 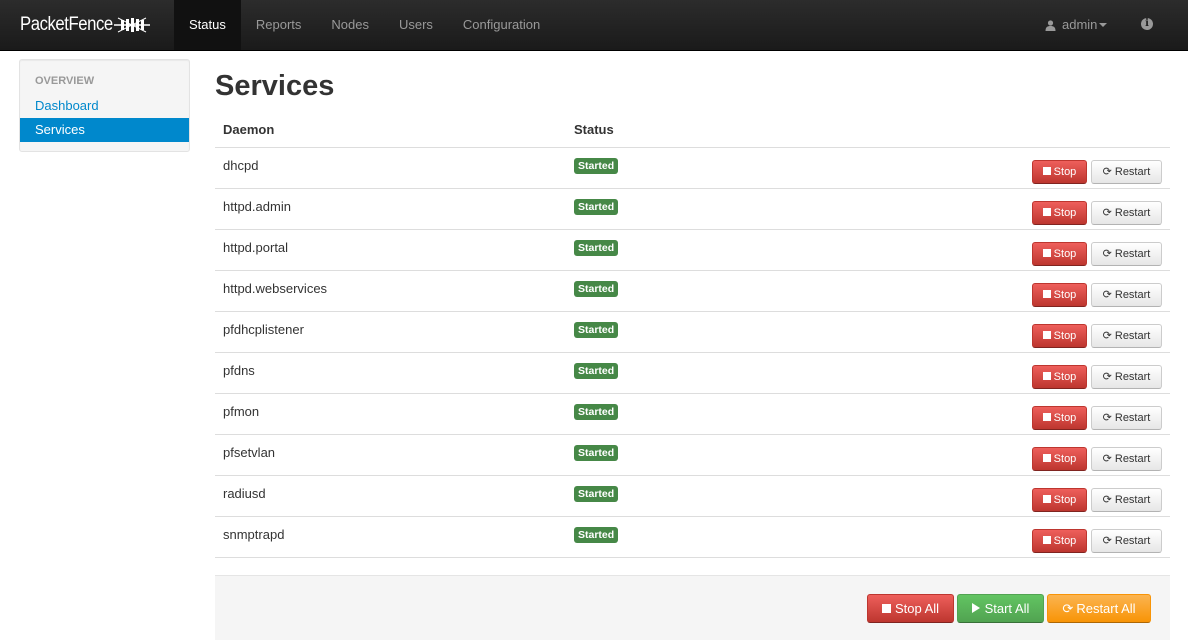 What do you see at coordinates (132, 25) in the screenshot?
I see `packetfence-logo-icon` at bounding box center [132, 25].